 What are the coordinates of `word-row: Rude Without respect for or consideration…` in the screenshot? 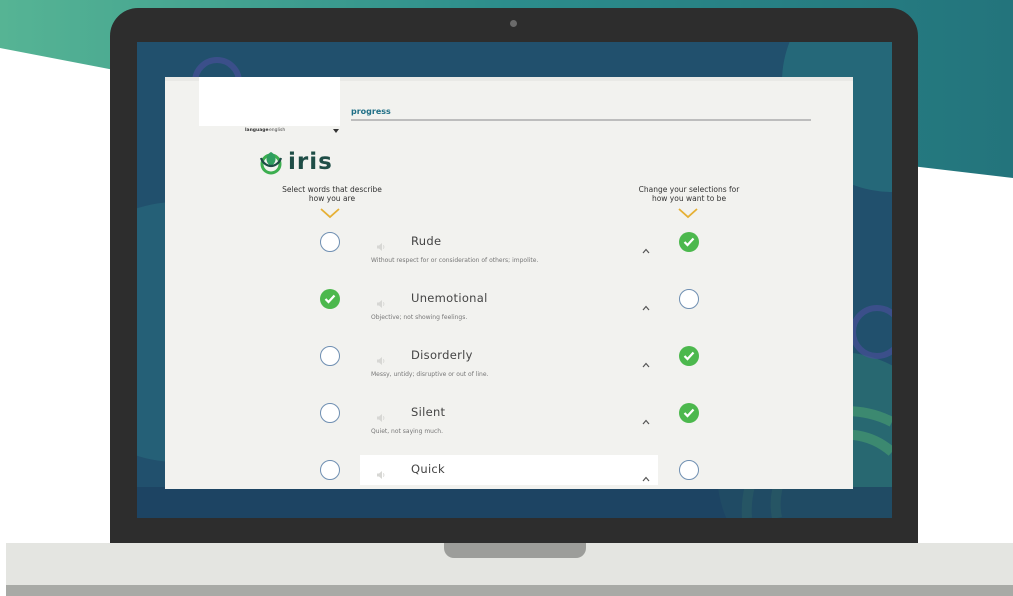 It's located at (509, 260).